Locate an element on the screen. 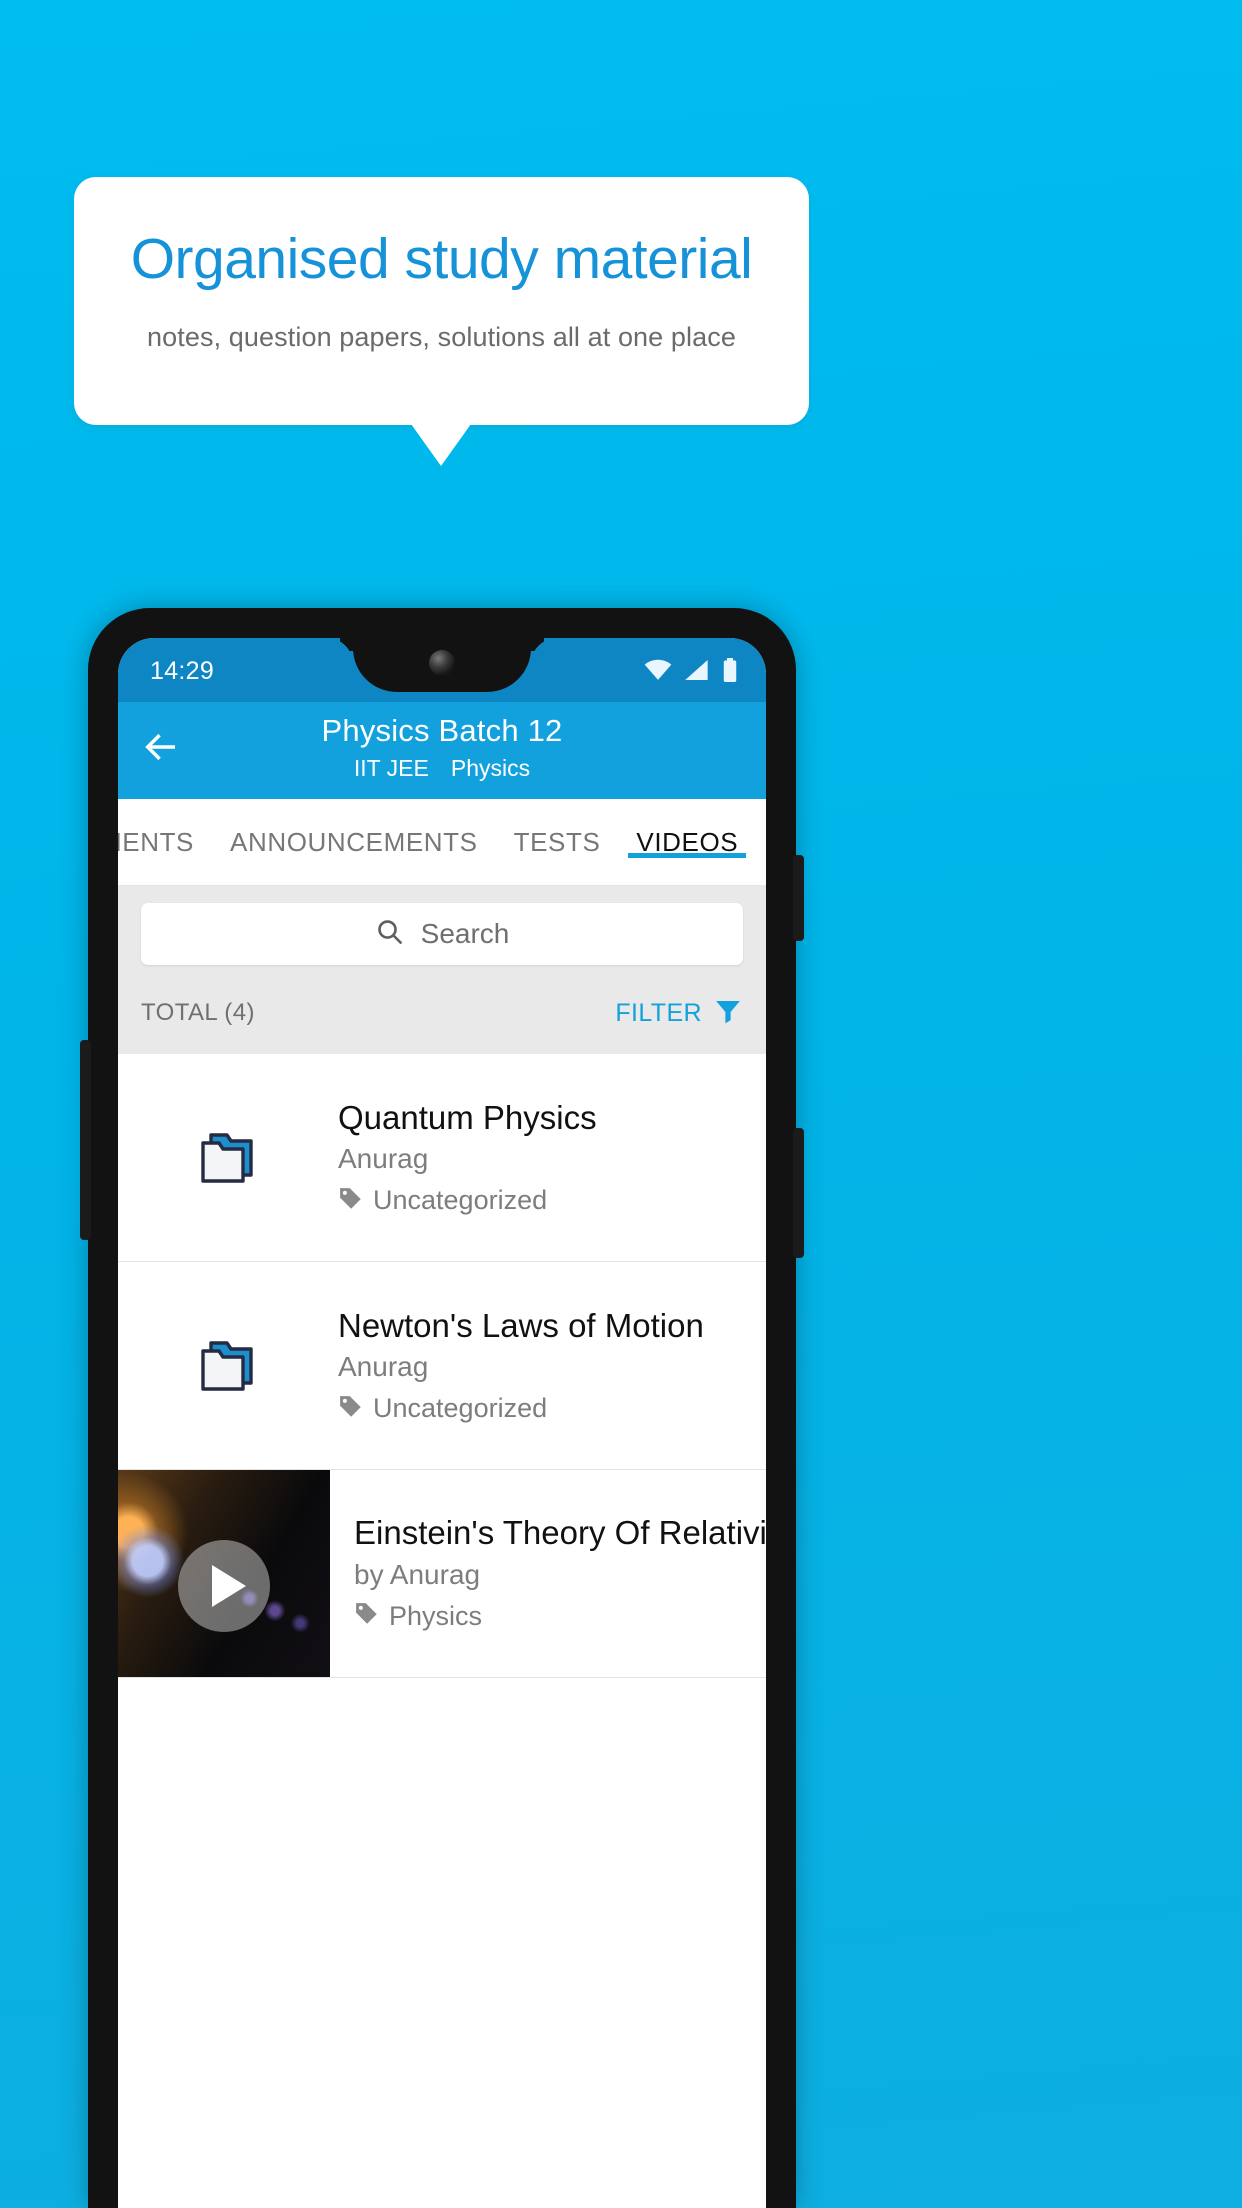 The width and height of the screenshot is (1242, 2208). list-item-title: Einstein's Theory Of Relativity is located at coordinates (560, 1532).